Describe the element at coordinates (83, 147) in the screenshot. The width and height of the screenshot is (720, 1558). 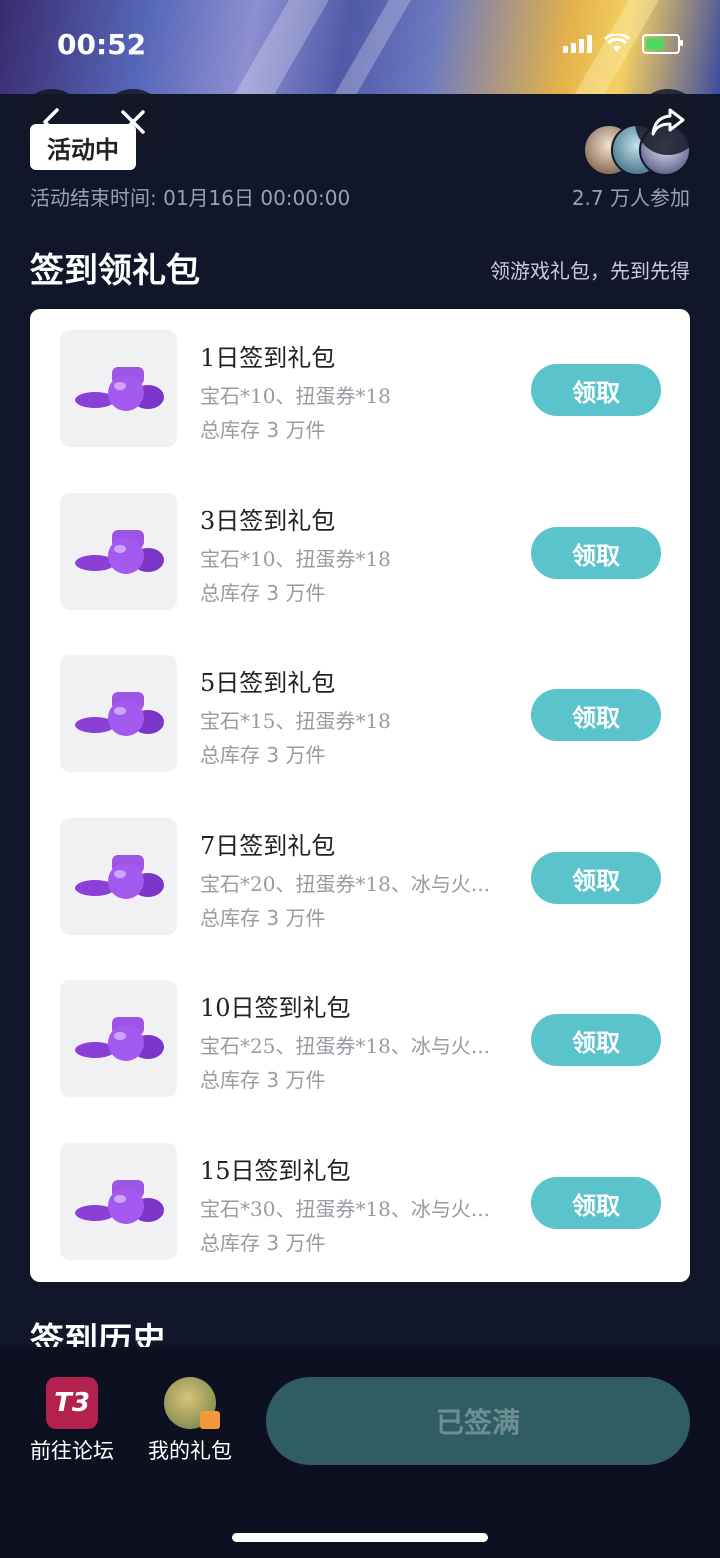
I see `status-badge: 活动中` at that location.